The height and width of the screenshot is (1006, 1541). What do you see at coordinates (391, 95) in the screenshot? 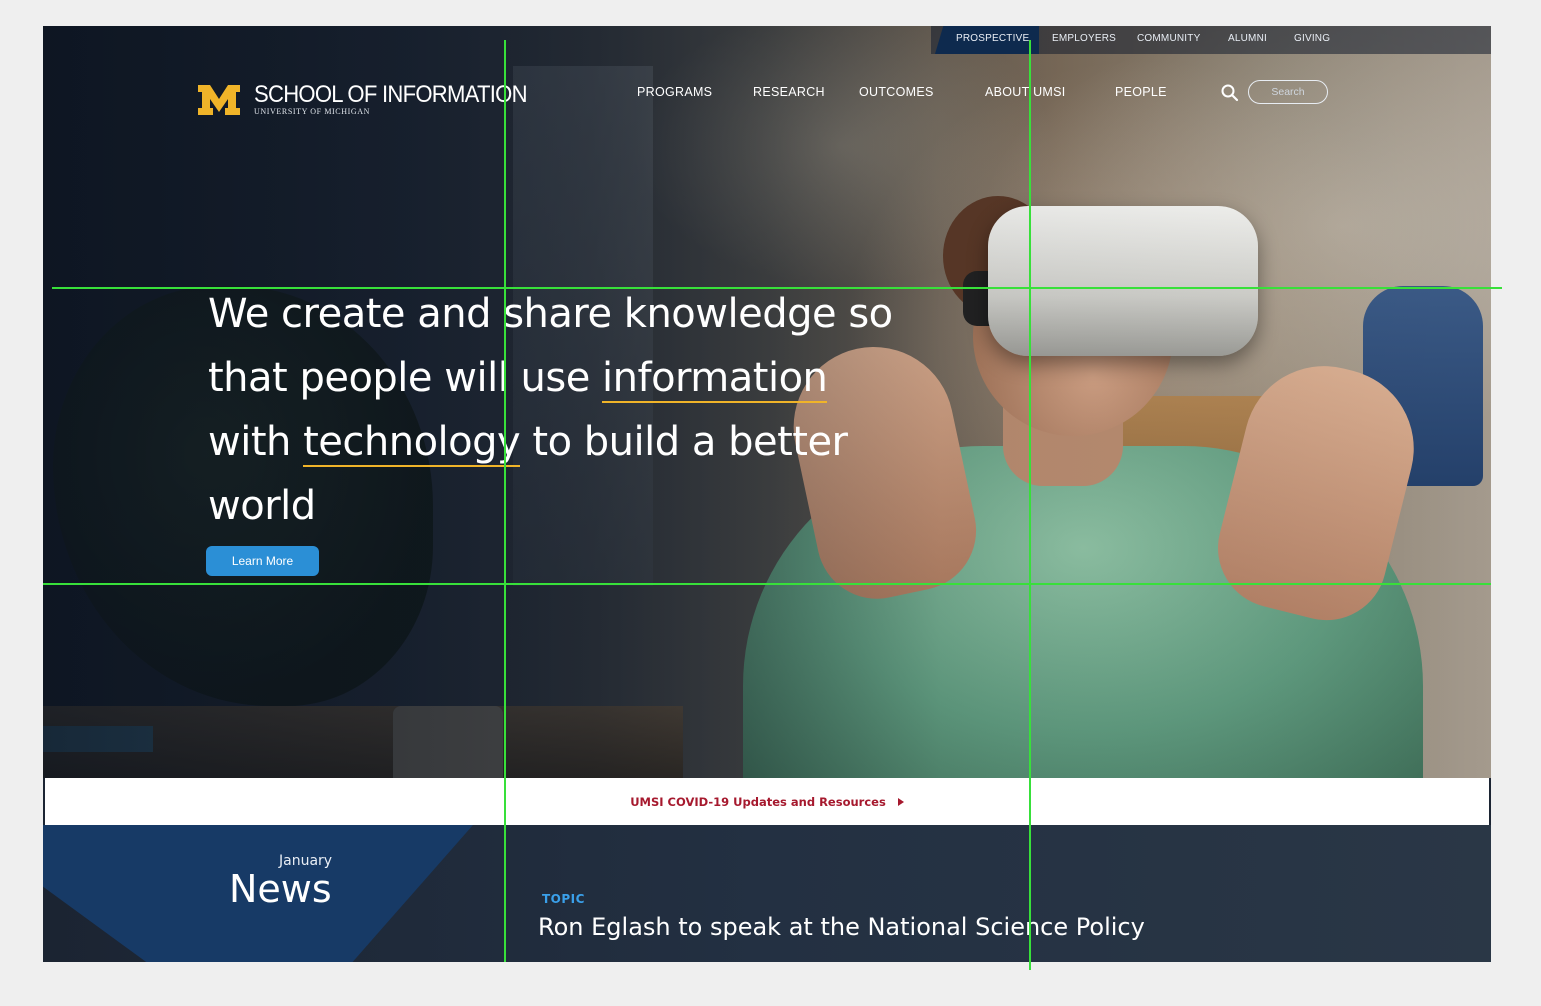
I see `school-title: SCHOOL OF INFORMATION` at bounding box center [391, 95].